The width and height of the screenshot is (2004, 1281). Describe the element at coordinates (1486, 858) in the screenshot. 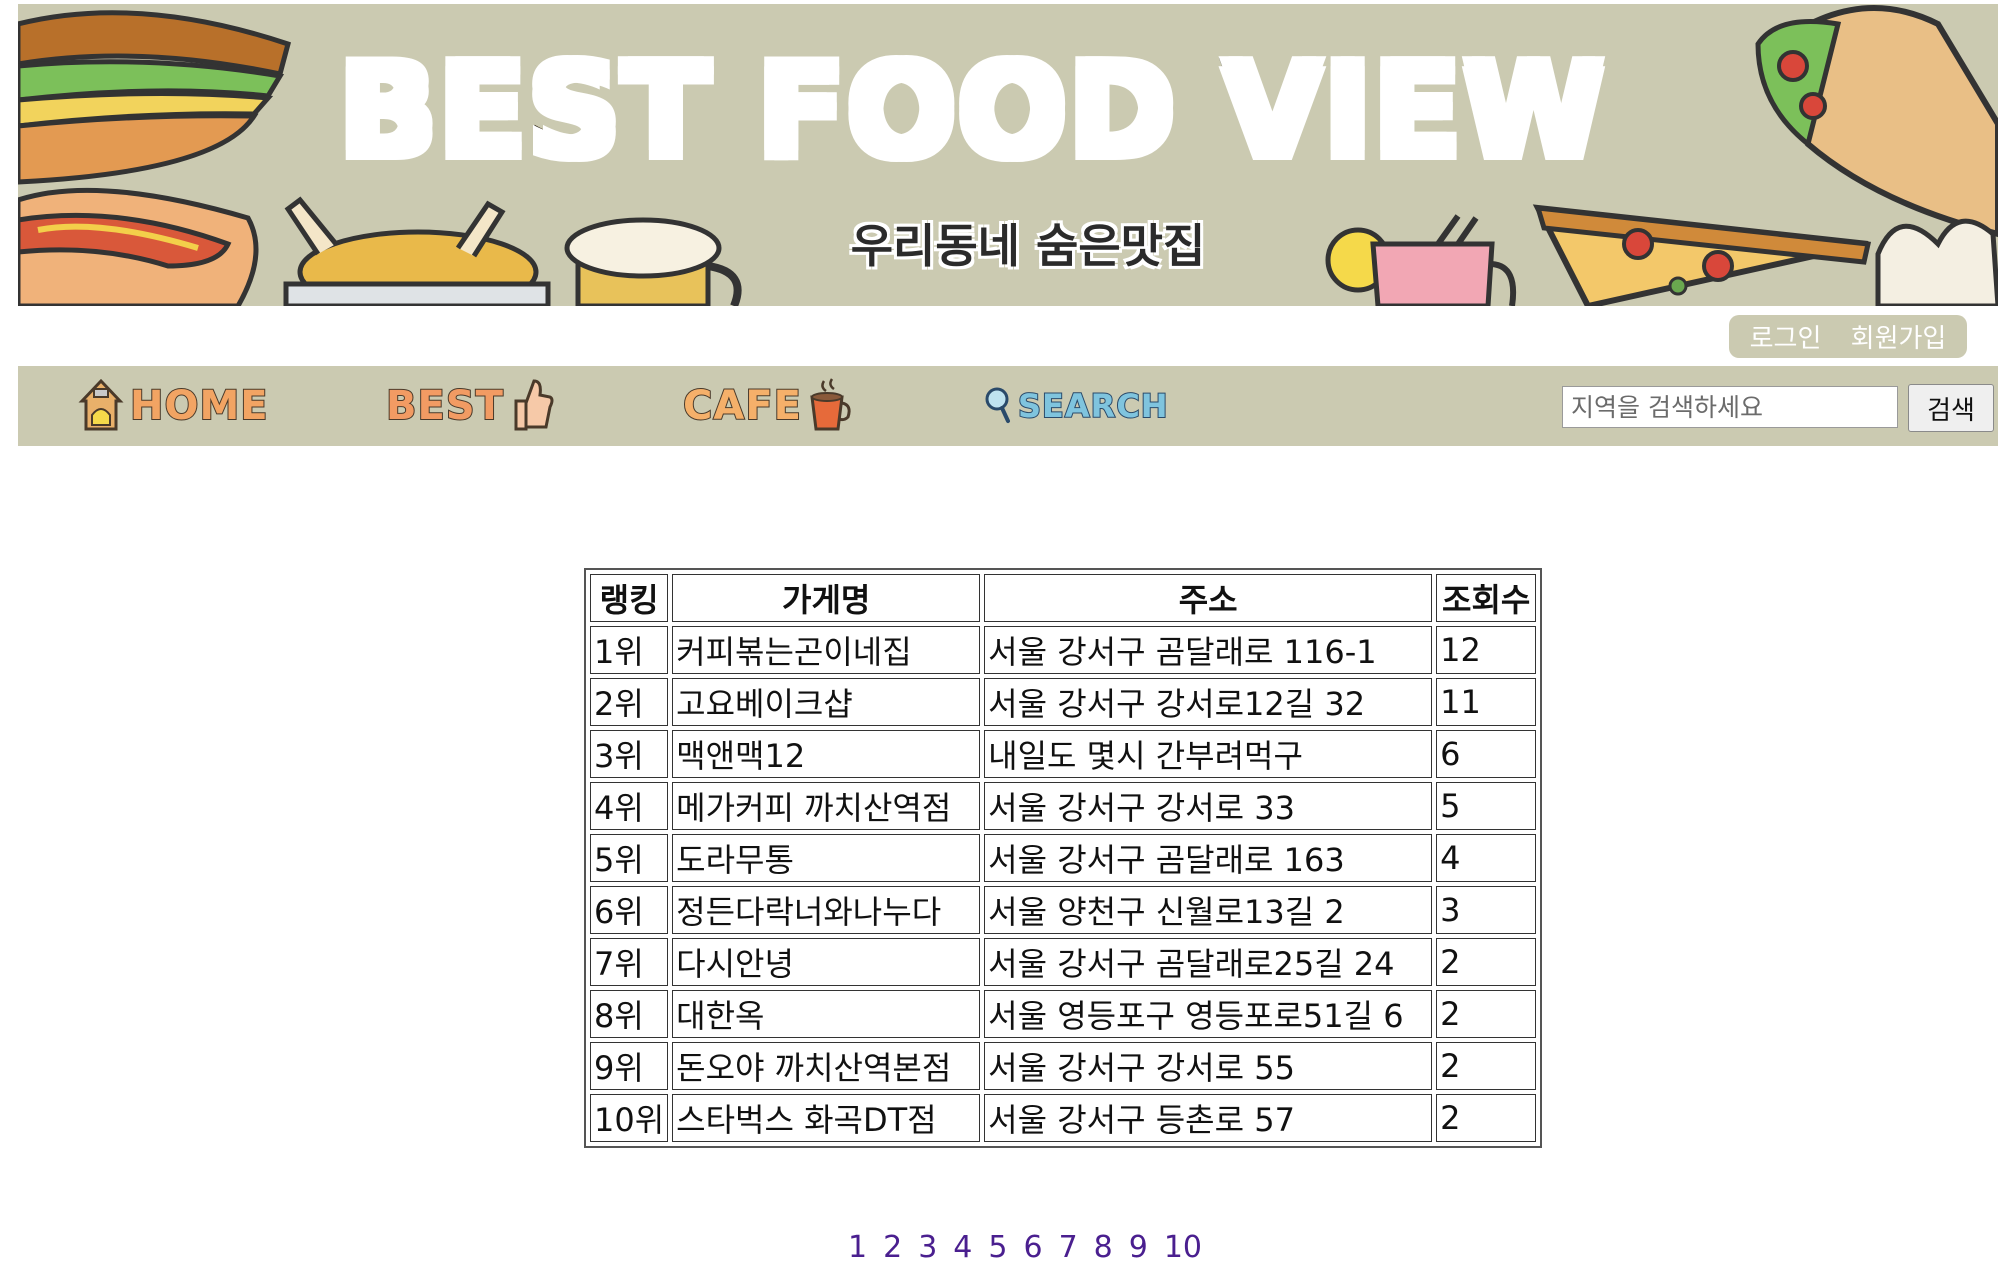

I see `cell-views: 4` at that location.